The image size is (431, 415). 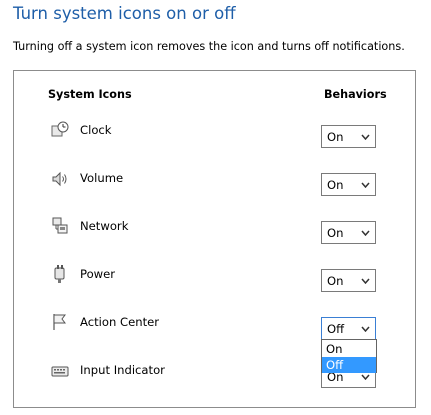 What do you see at coordinates (98, 274) in the screenshot?
I see `row-label-power: Power` at bounding box center [98, 274].